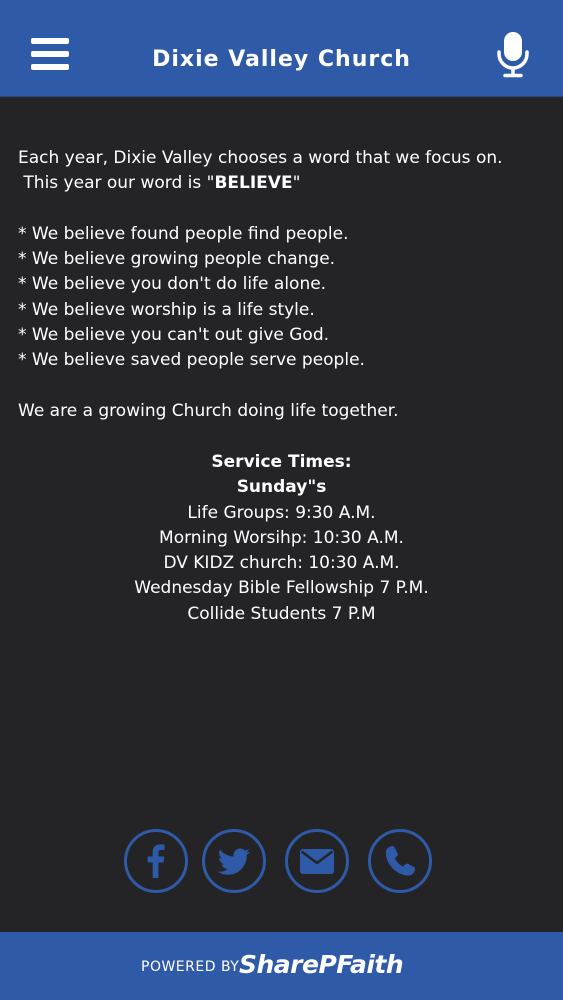  I want to click on service-day: Sunday"s, so click(281, 487).